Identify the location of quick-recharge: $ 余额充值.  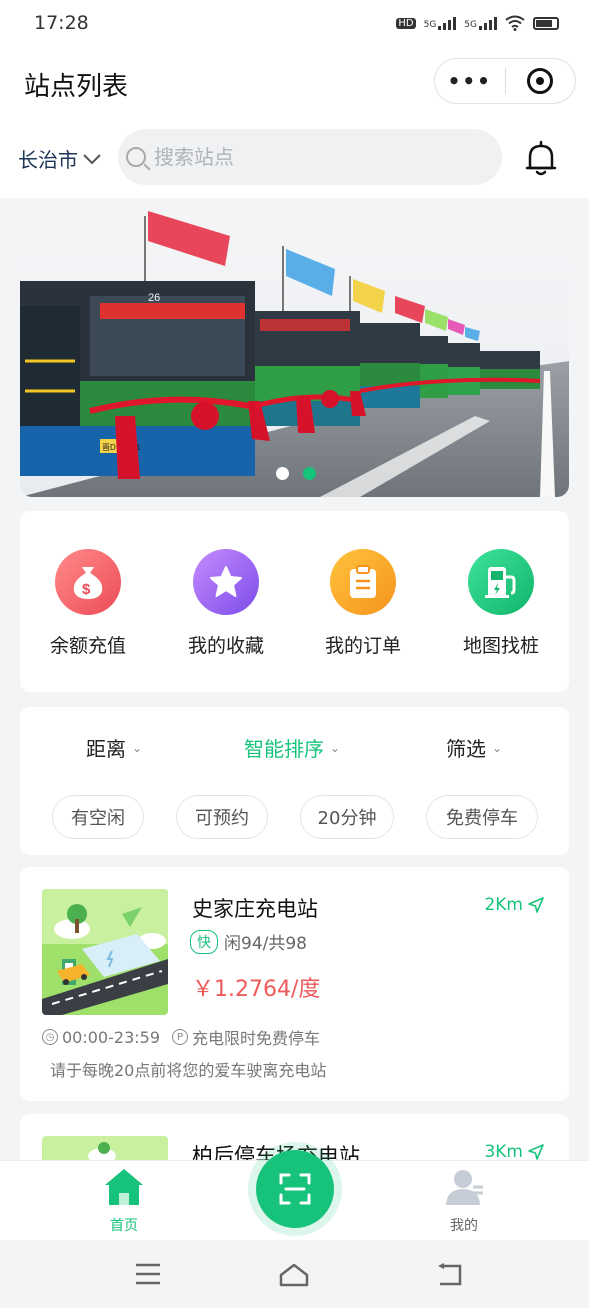
(88, 603).